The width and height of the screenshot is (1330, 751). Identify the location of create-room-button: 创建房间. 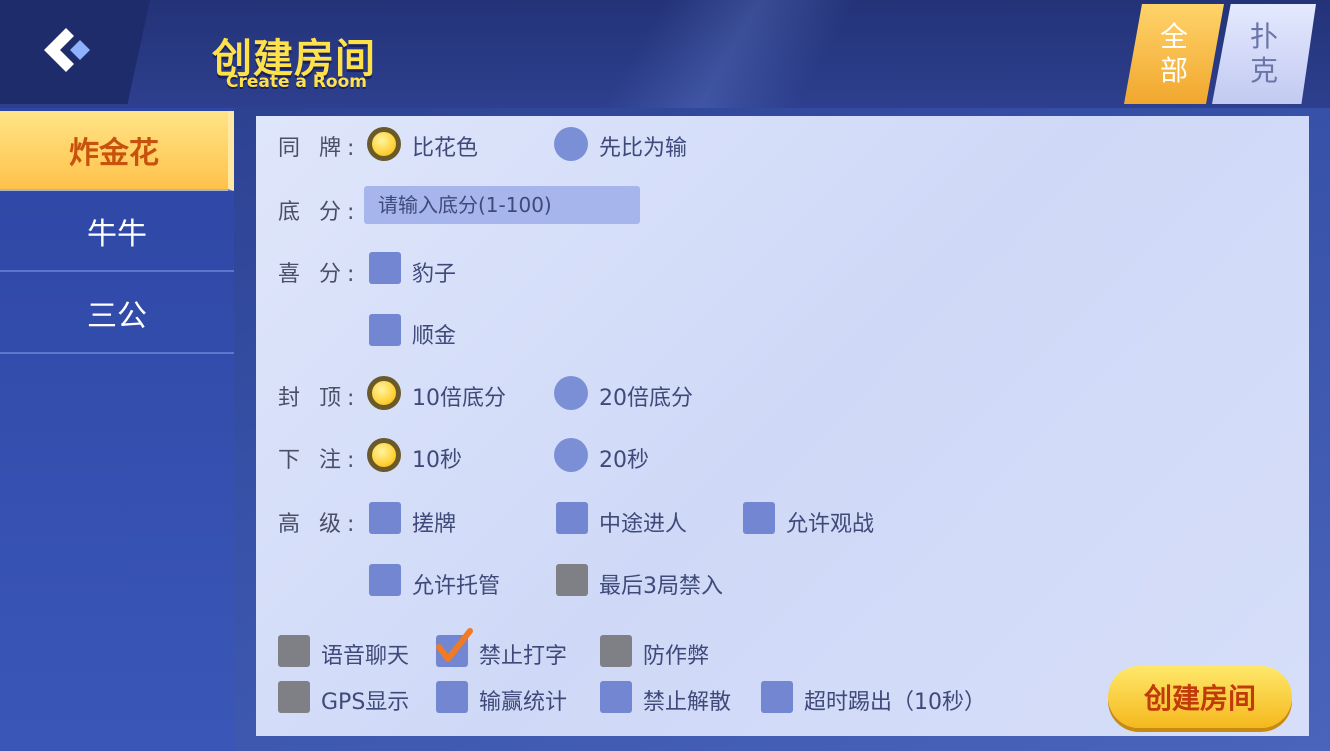
(1200, 697).